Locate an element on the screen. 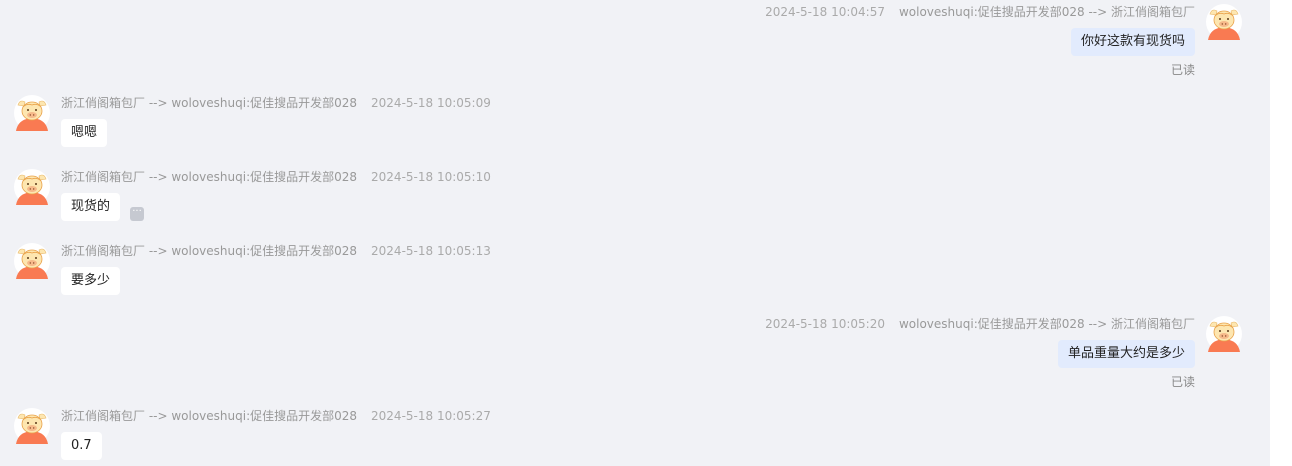  message-bubble: 要多少 is located at coordinates (91, 281).